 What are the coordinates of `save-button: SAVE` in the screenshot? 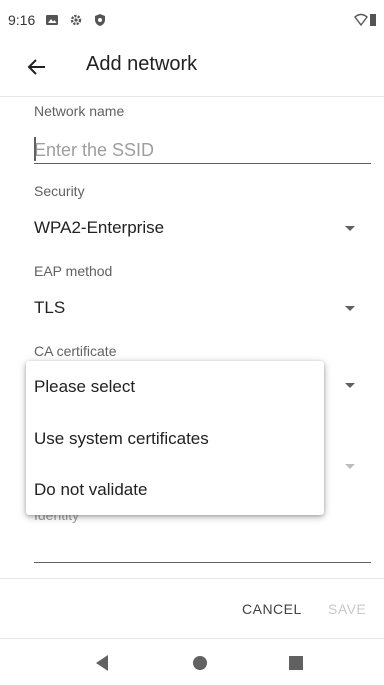 It's located at (347, 609).